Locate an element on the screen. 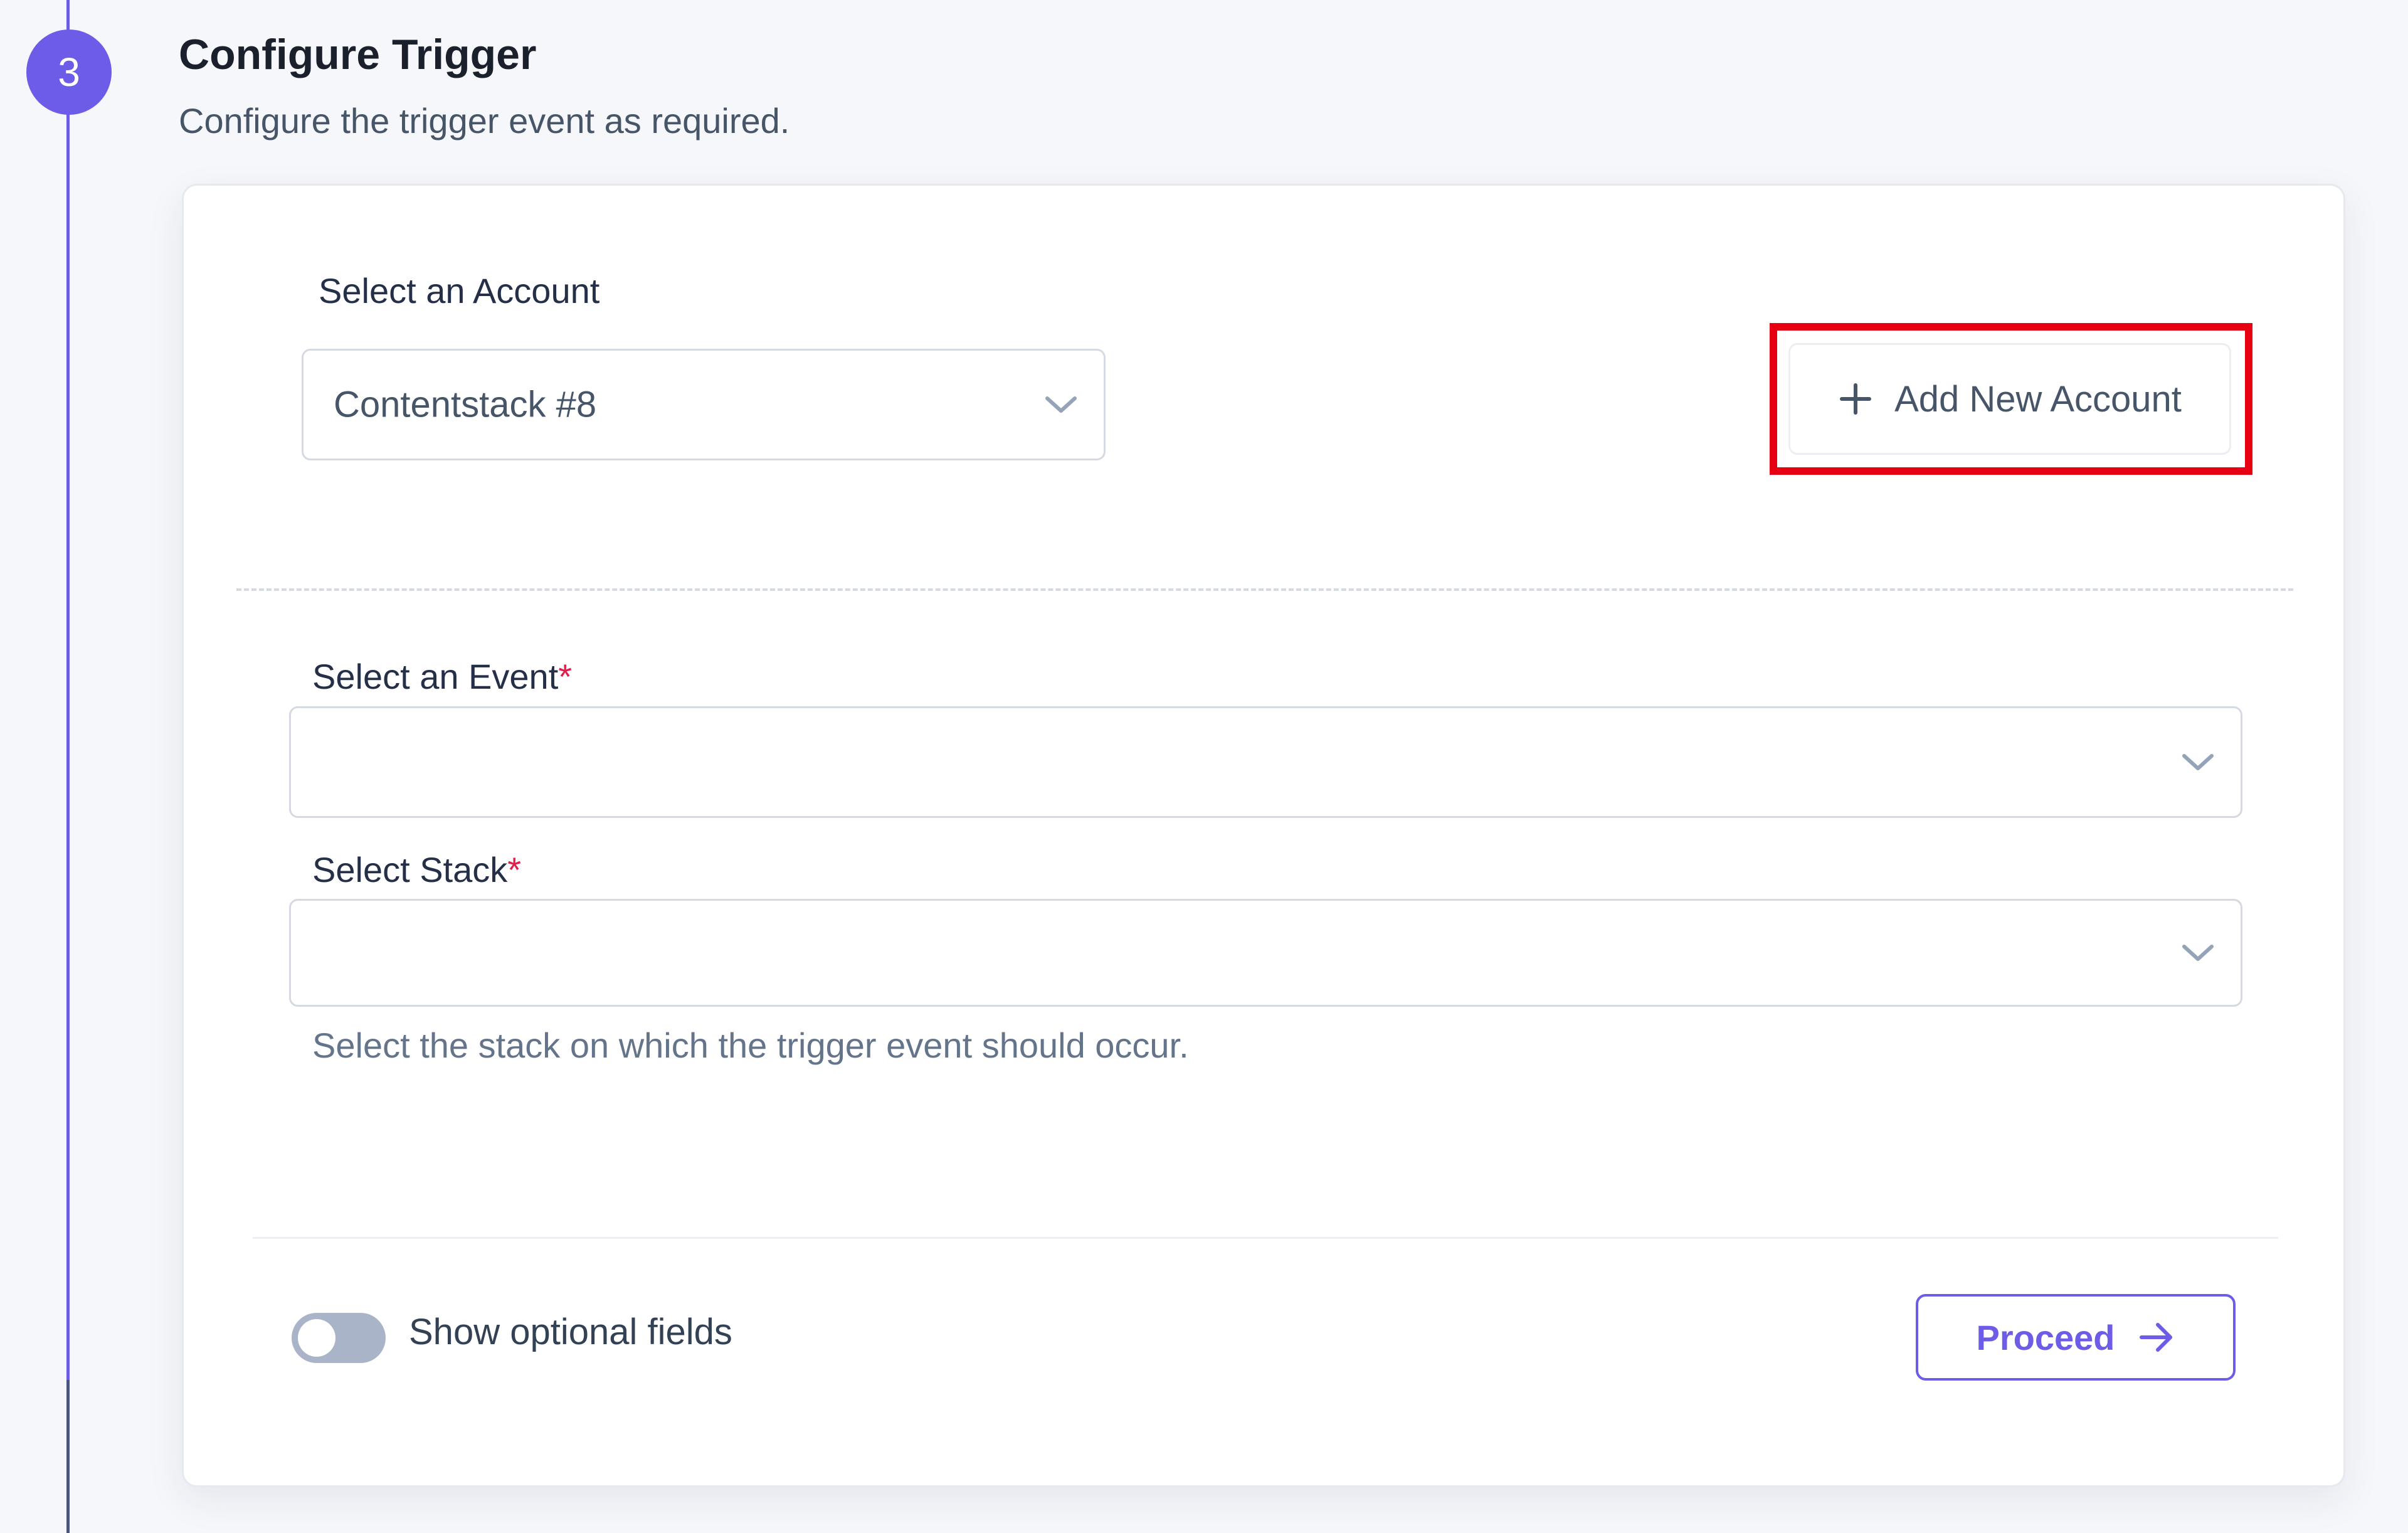 This screenshot has height=1533, width=2408. proceed-button: Proceed is located at coordinates (2076, 1337).